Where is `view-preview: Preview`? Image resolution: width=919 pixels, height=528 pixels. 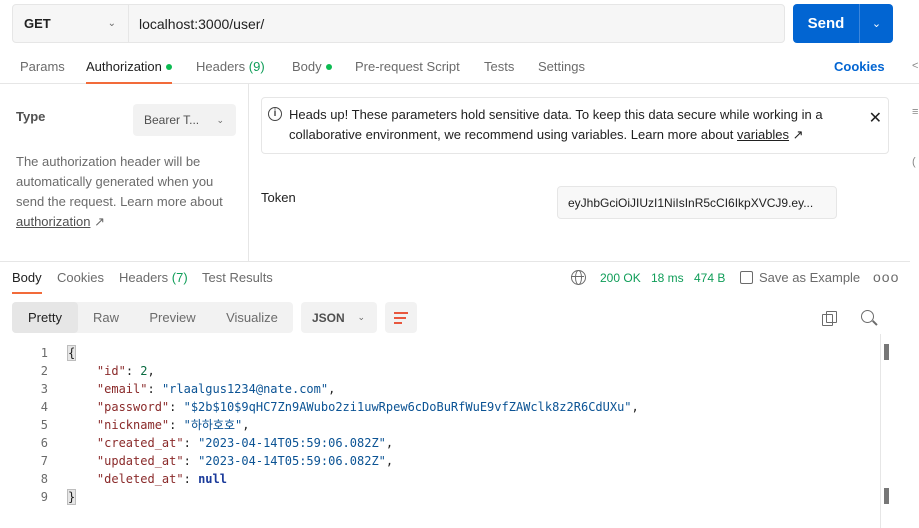 view-preview: Preview is located at coordinates (172, 317).